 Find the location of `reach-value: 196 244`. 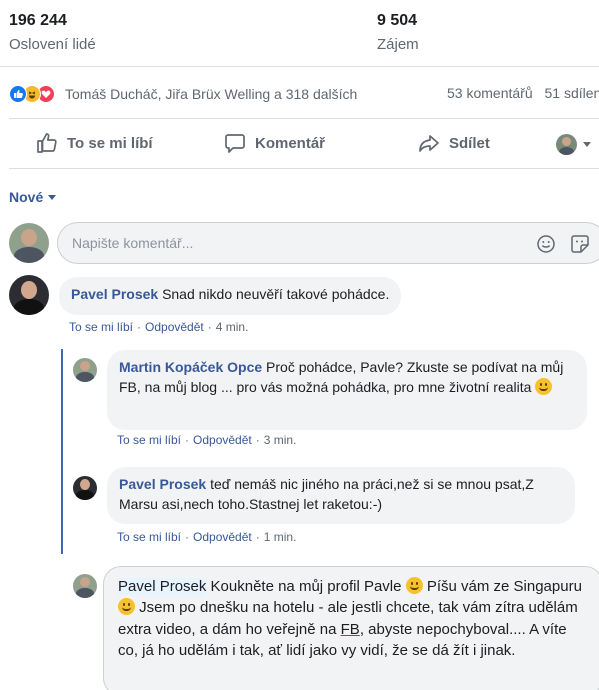

reach-value: 196 244 is located at coordinates (38, 20).